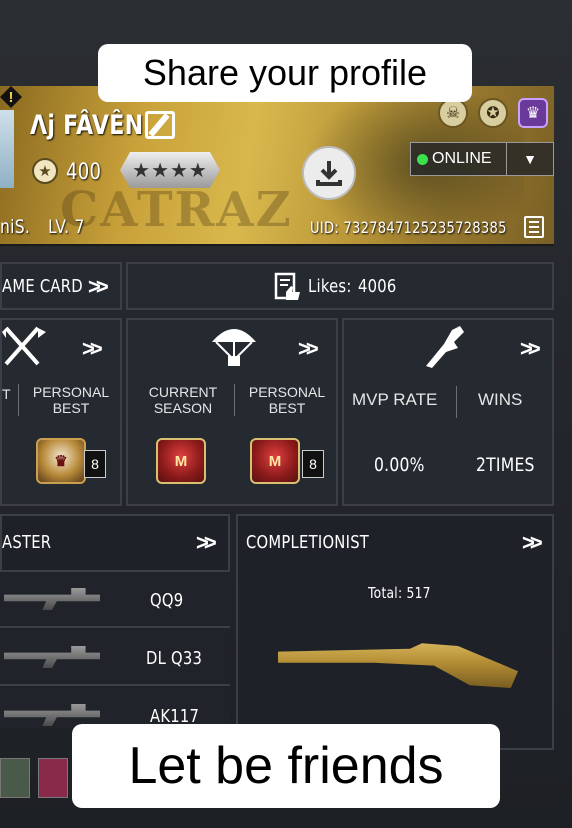  Describe the element at coordinates (395, 399) in the screenshot. I see `mvp-rate-label: MVP RATE` at that location.